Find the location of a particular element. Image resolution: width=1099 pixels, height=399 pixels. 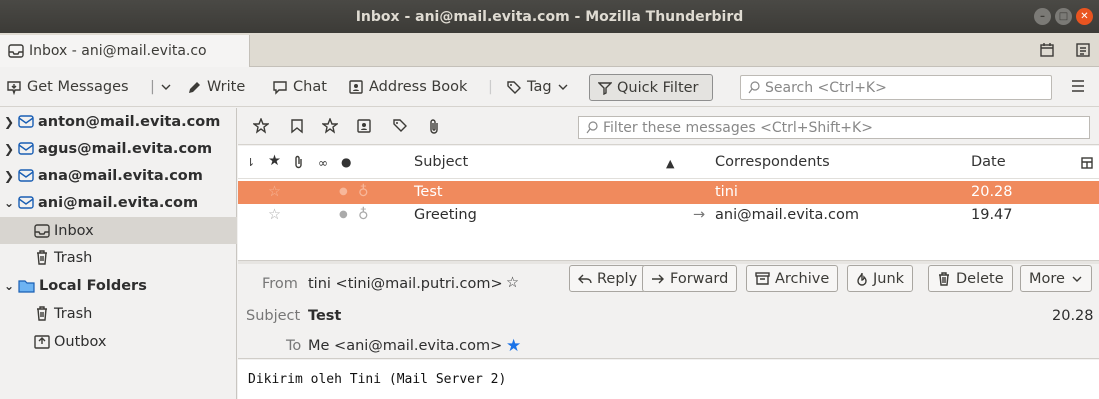

folder-account-ana: ❯ ana@mail.evita.com is located at coordinates (118, 175).